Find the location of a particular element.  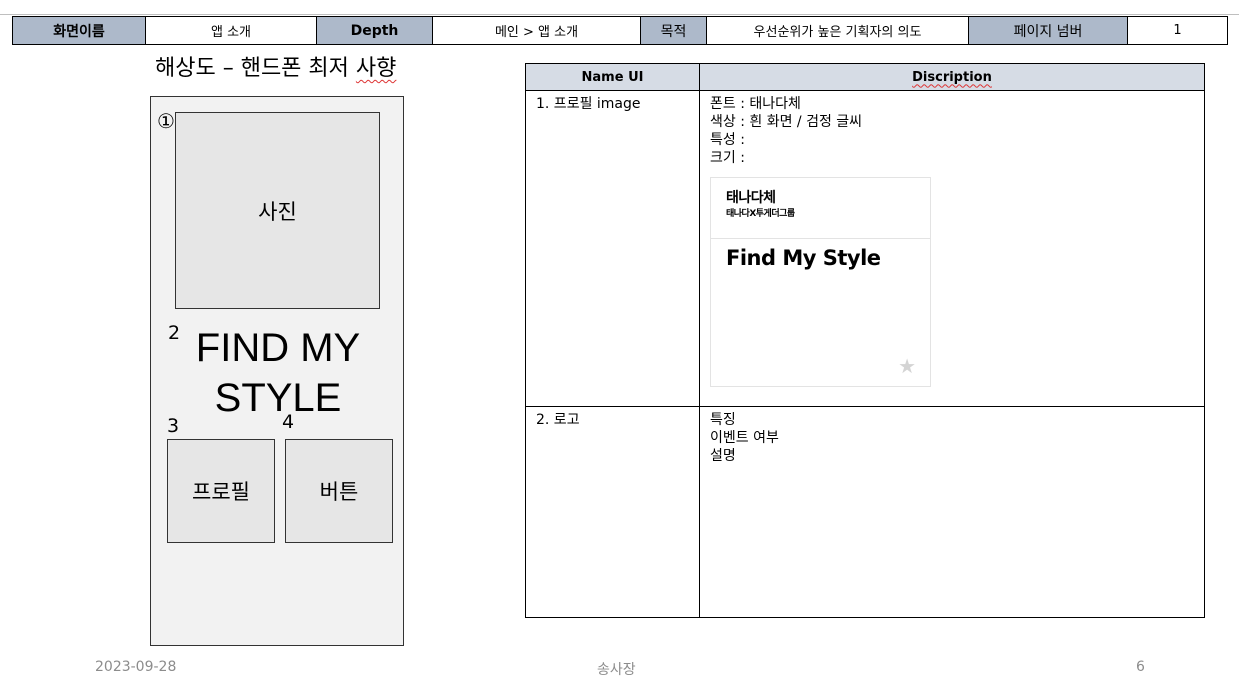

star-icon: ★ is located at coordinates (907, 366).